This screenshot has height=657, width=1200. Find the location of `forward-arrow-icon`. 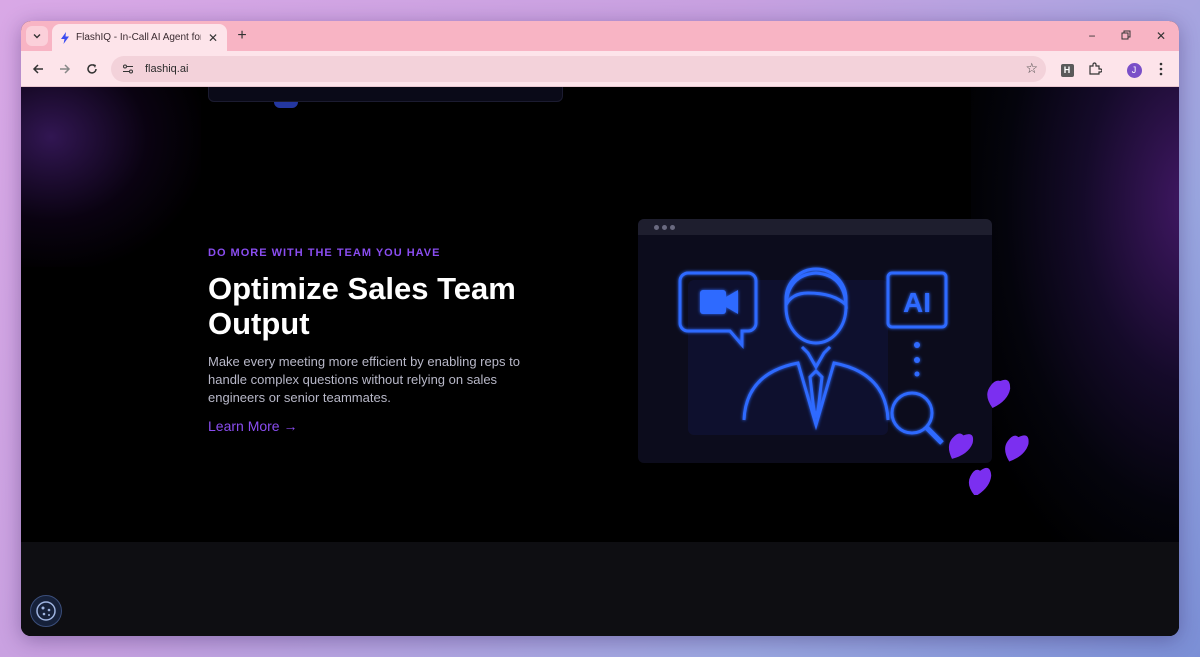

forward-arrow-icon is located at coordinates (65, 69).